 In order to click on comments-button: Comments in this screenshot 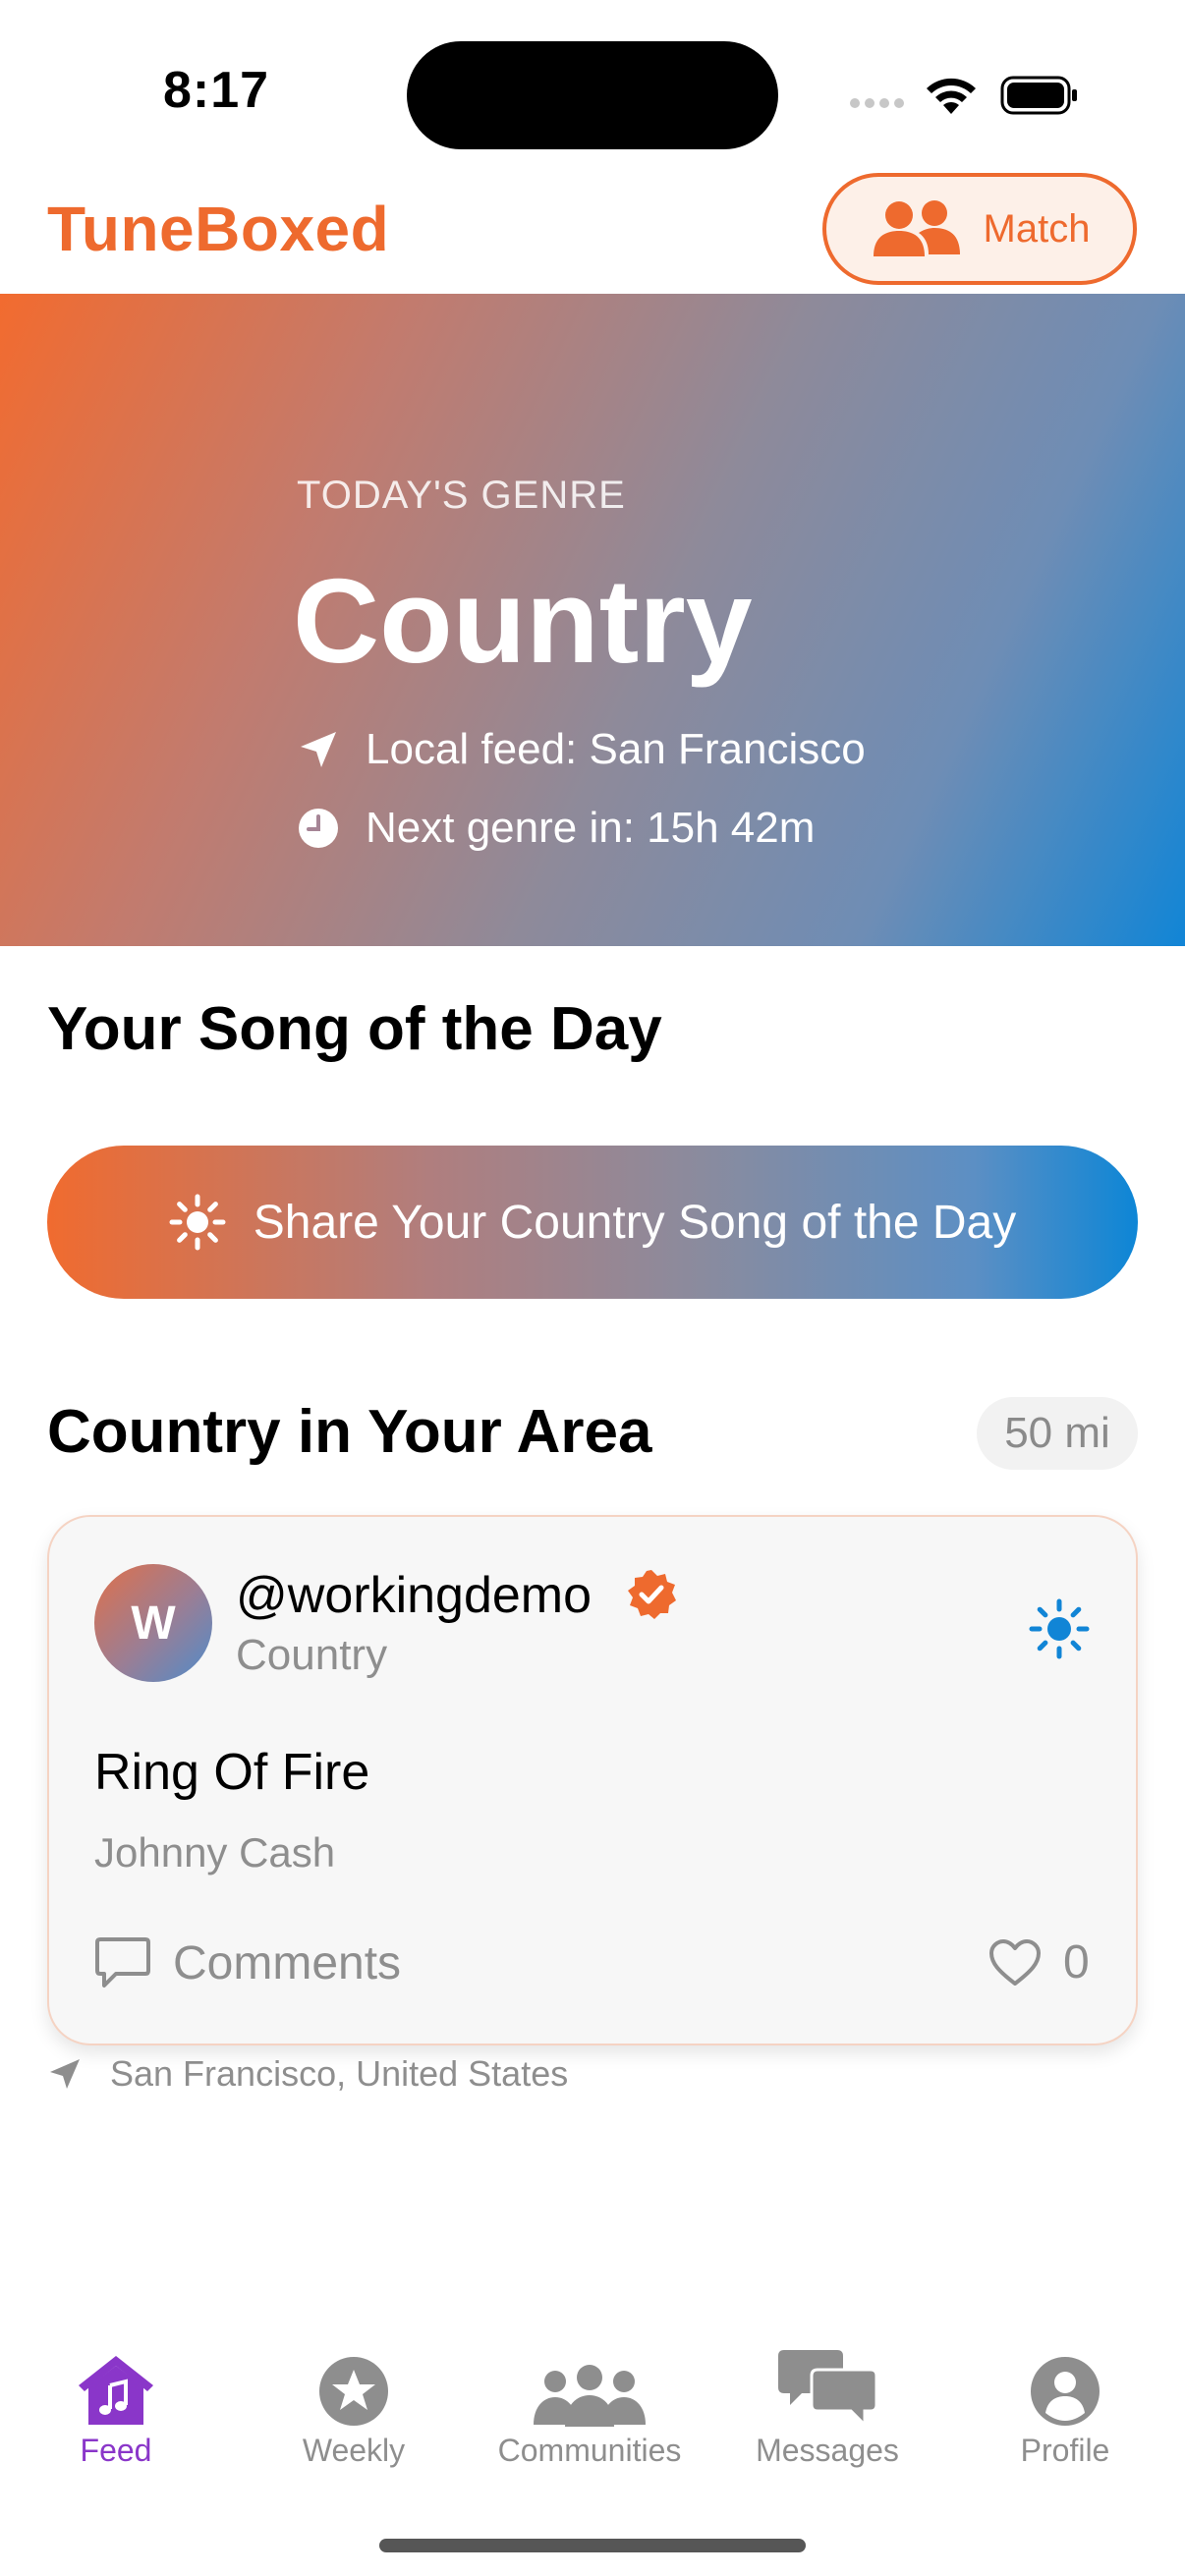, I will do `click(248, 1962)`.